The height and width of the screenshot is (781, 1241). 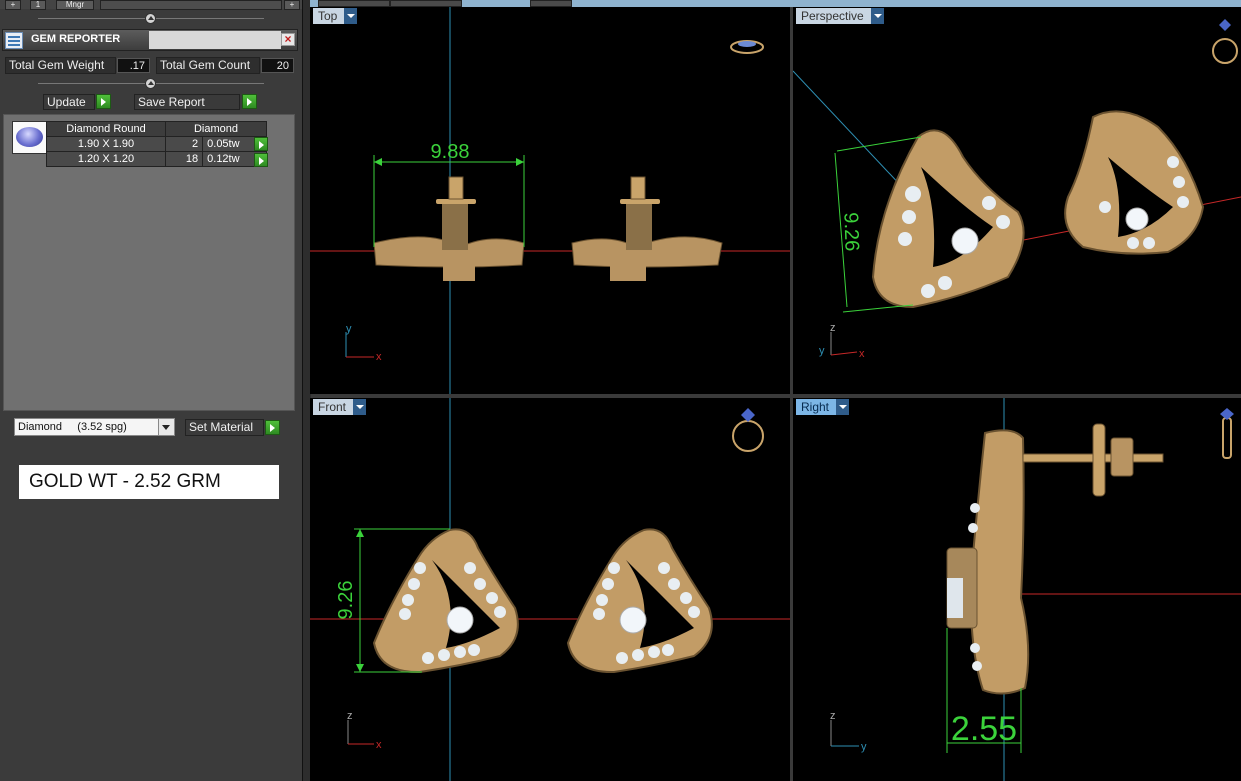 I want to click on table-row: 1.90 X 1.90 2 0.05tw, so click(x=156, y=144).